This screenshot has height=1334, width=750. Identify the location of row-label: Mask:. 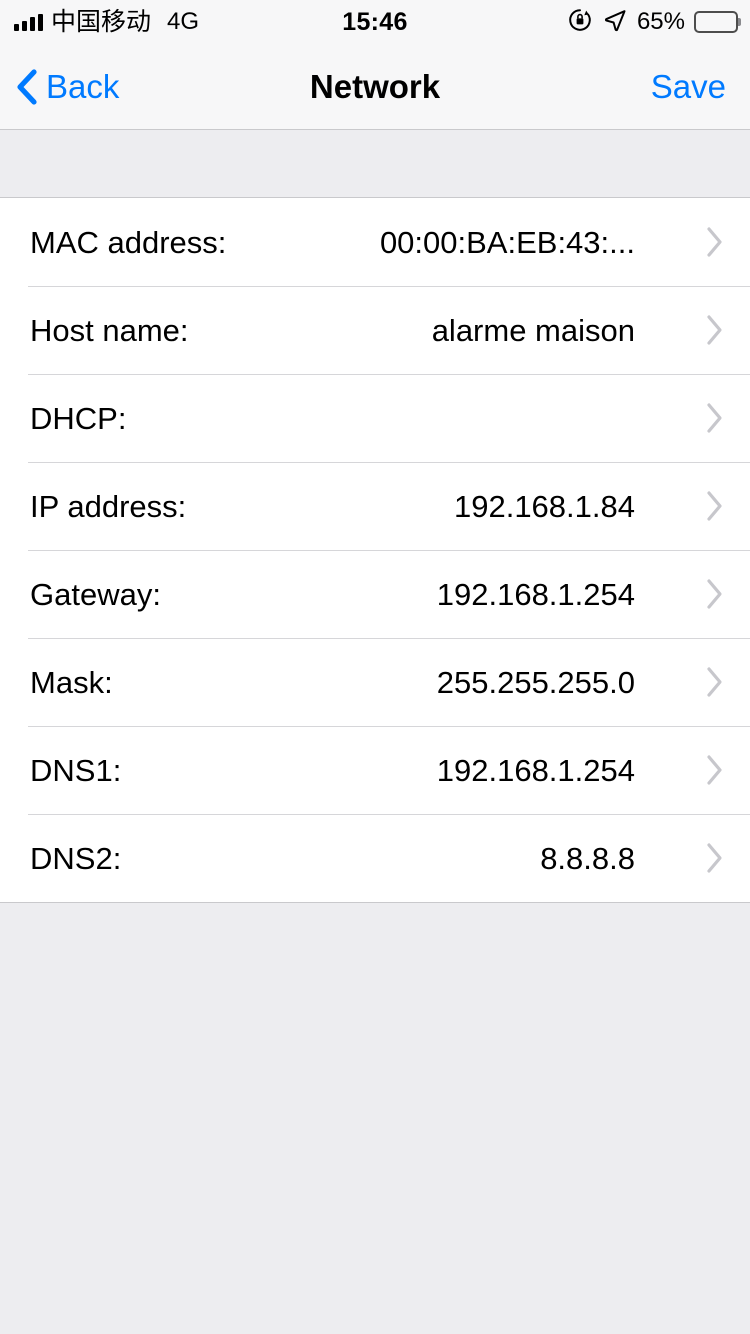
(71, 682).